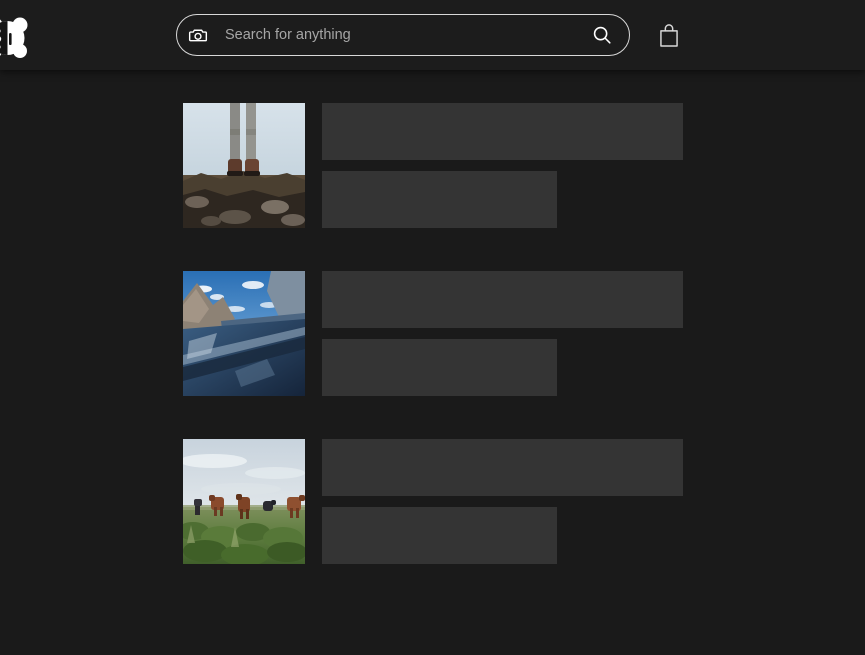 This screenshot has width=865, height=655. Describe the element at coordinates (244, 333) in the screenshot. I see `thumbnail-snowy-mountain-ridge` at that location.